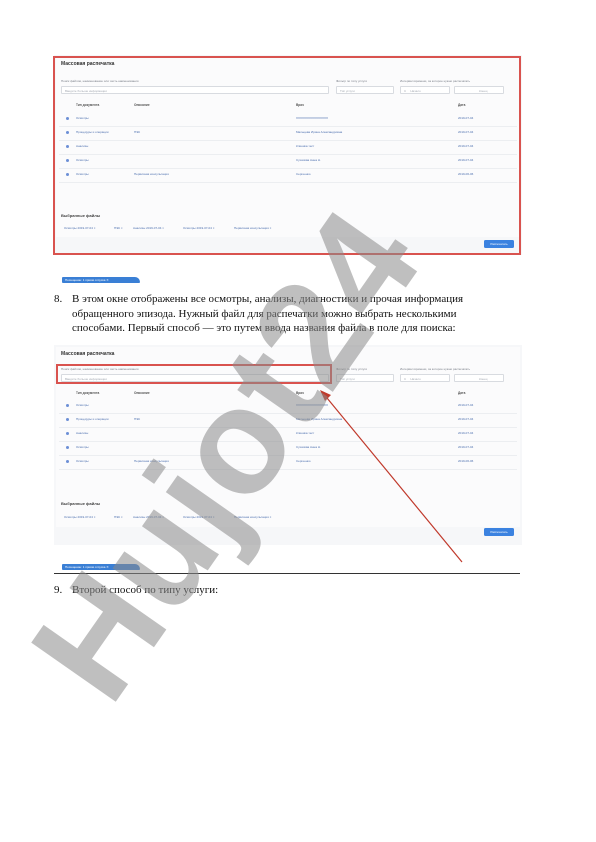 The image size is (596, 842). Describe the element at coordinates (287, 573) in the screenshot. I see `divider-line` at that location.